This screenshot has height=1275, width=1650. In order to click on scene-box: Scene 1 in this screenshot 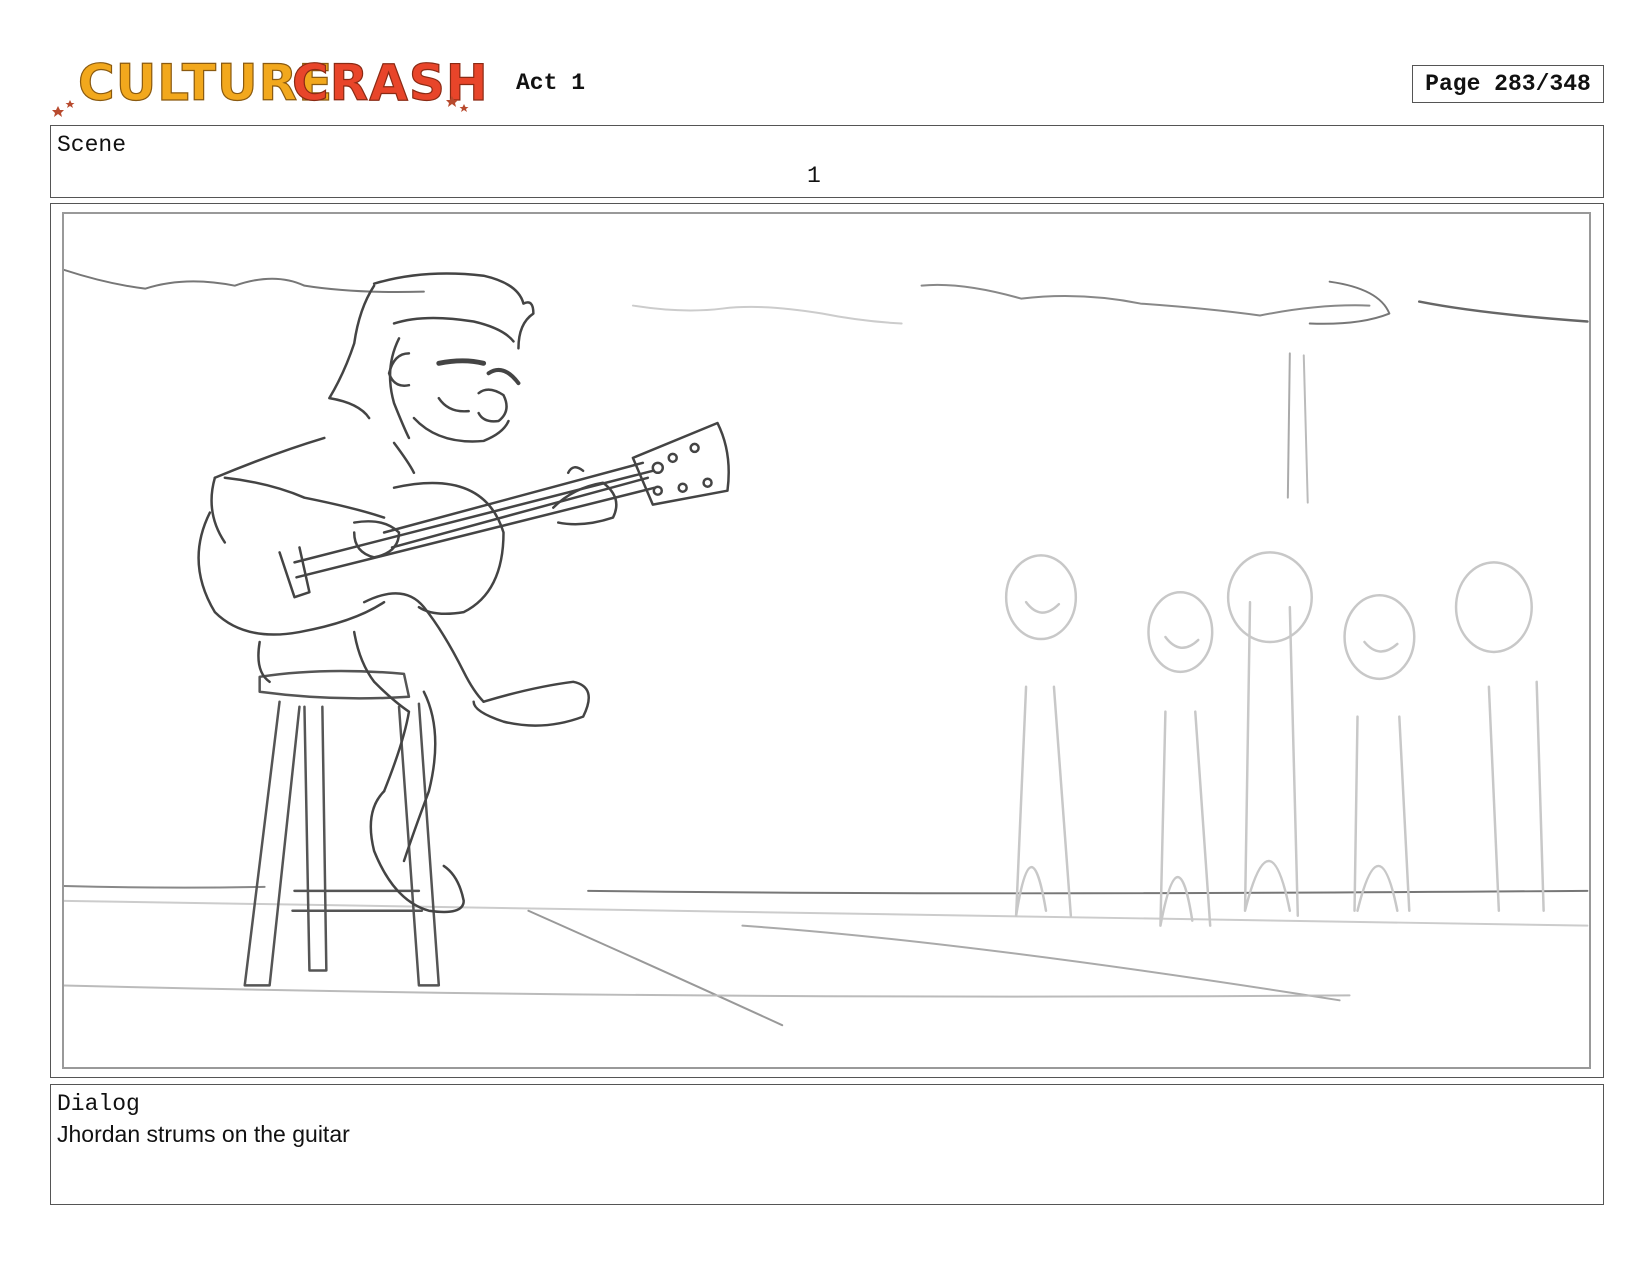, I will do `click(827, 161)`.